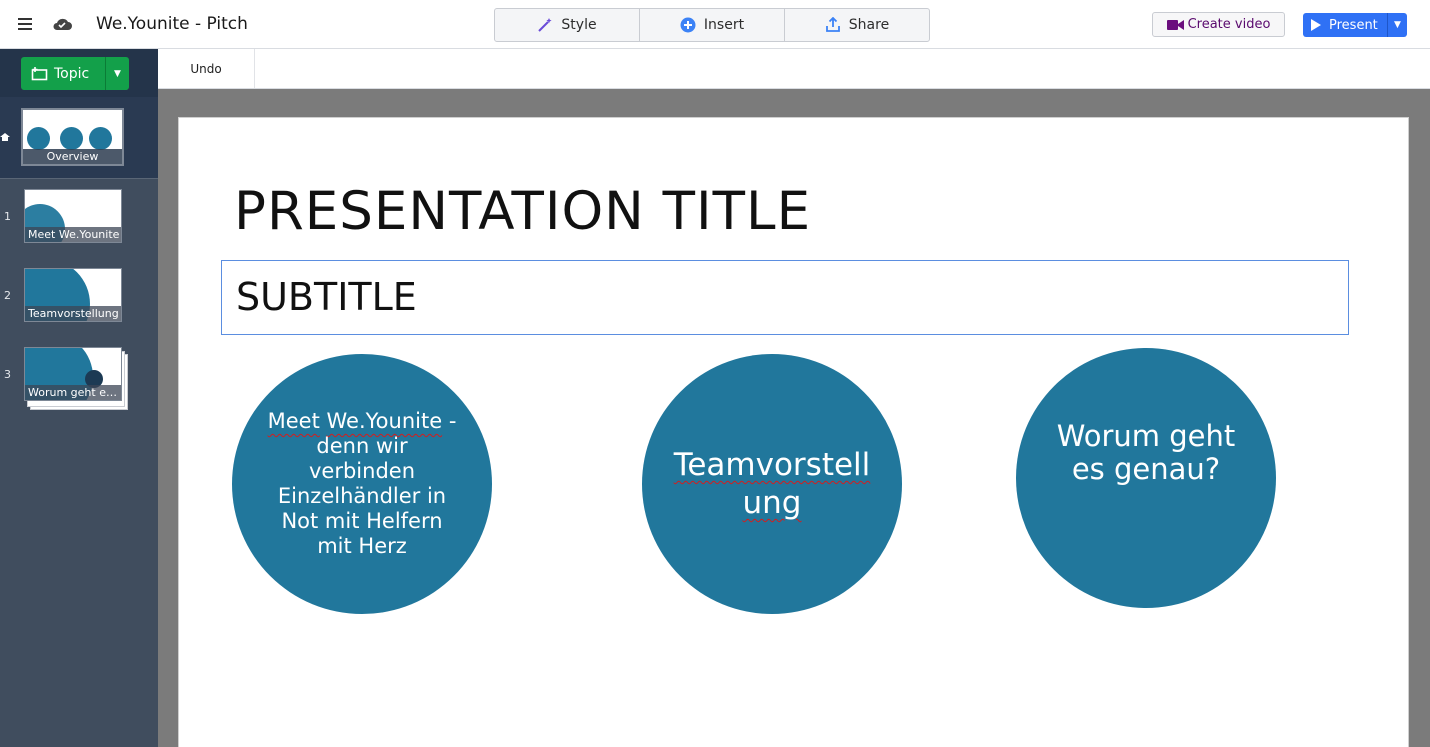 This screenshot has width=1430, height=747. I want to click on topic-circle-3-text: Worum geht es genau?, so click(1146, 452).